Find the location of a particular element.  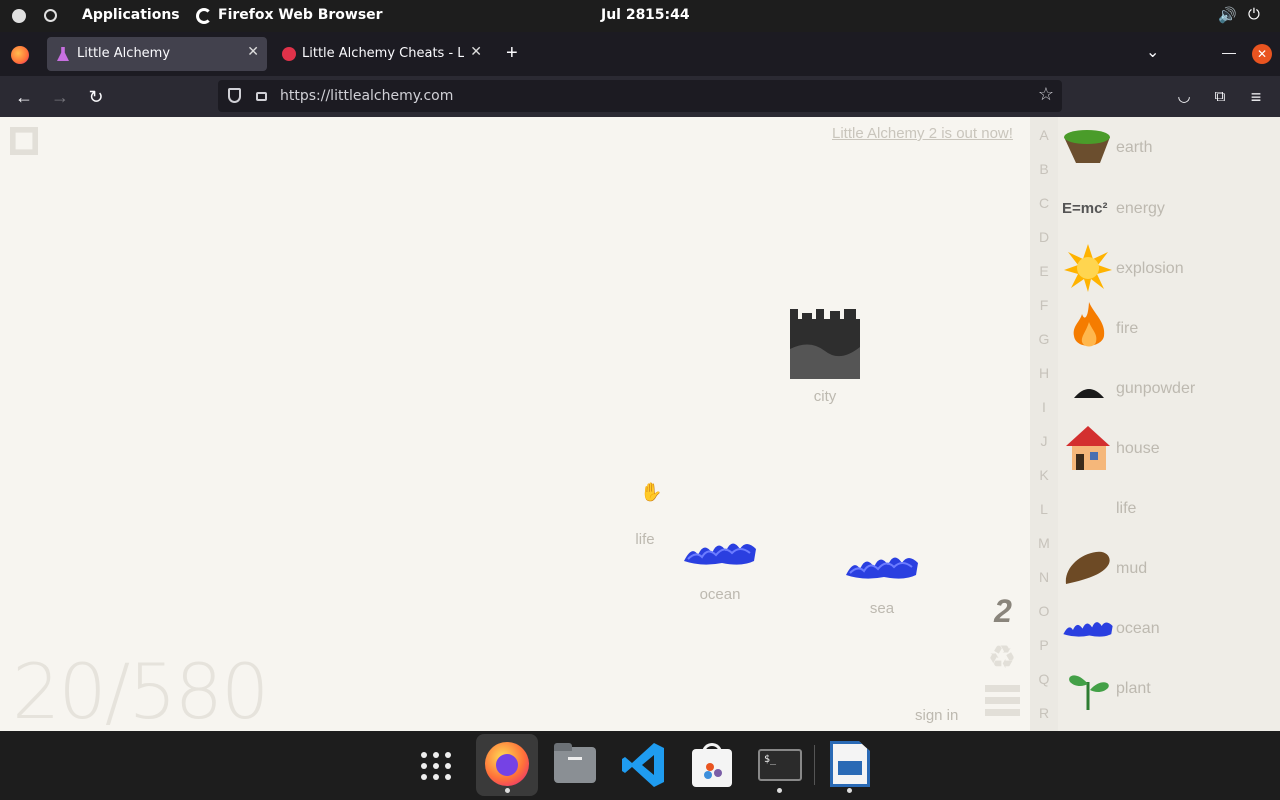

hand-cursor-icon: ✋ is located at coordinates (651, 492).